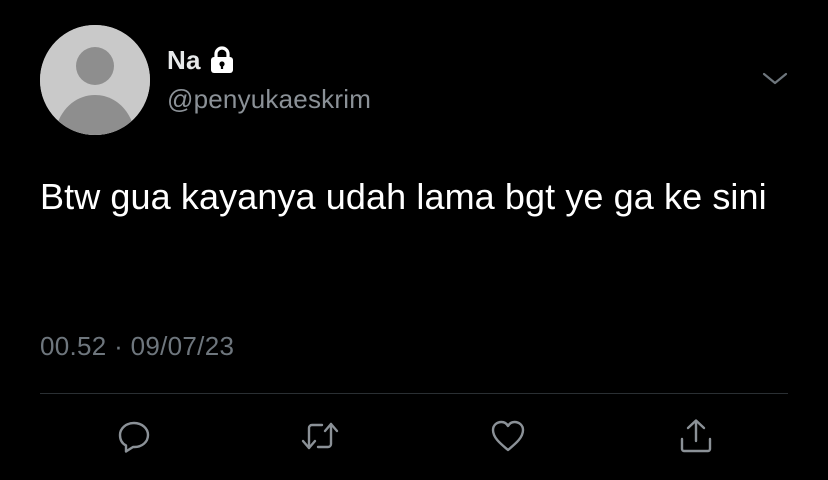  I want to click on display-name: Na, so click(184, 60).